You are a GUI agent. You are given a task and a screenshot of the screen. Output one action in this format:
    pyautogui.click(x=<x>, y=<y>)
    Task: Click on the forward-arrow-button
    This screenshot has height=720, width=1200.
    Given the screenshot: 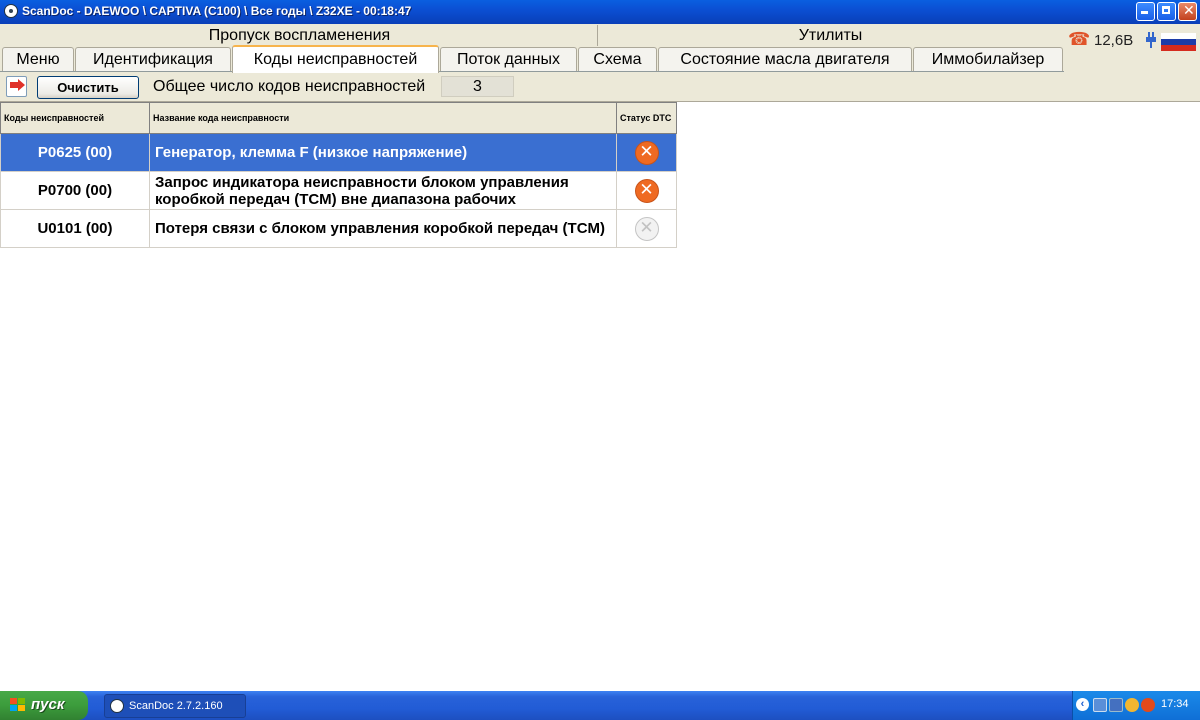 What is the action you would take?
    pyautogui.click(x=16, y=86)
    